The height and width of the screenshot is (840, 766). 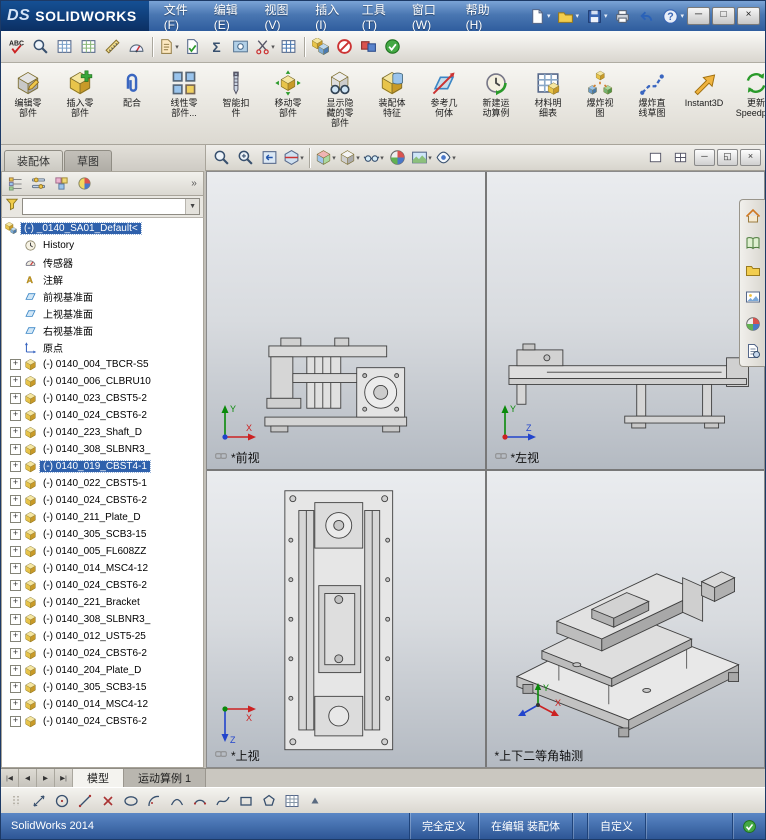 I want to click on bill-of-materials-button: 材料明 细表, so click(x=548, y=103).